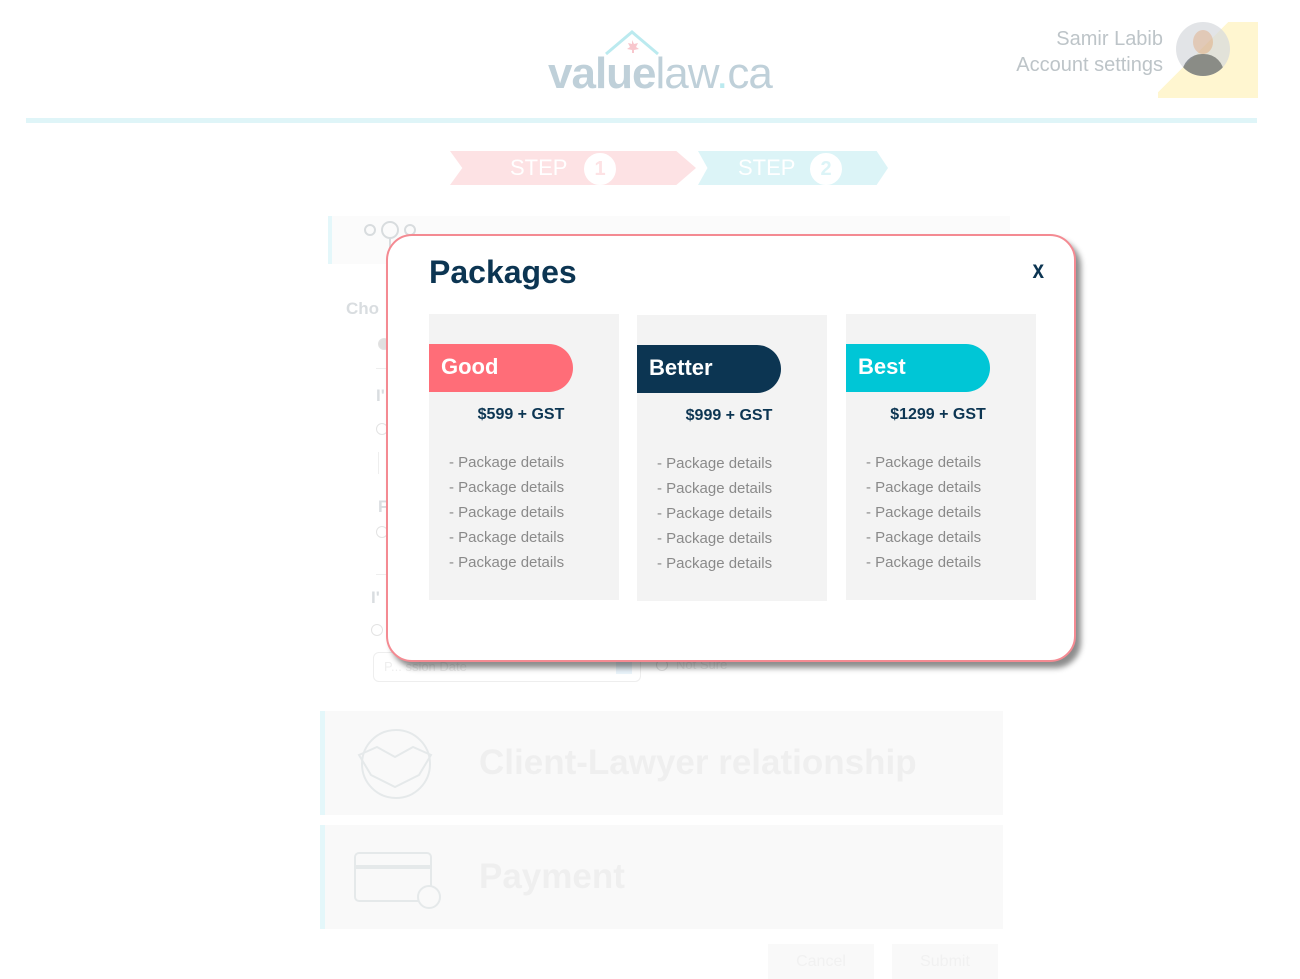 Image resolution: width=1300 pixels, height=979 pixels. What do you see at coordinates (767, 167) in the screenshot?
I see `step-2-label: STEP` at bounding box center [767, 167].